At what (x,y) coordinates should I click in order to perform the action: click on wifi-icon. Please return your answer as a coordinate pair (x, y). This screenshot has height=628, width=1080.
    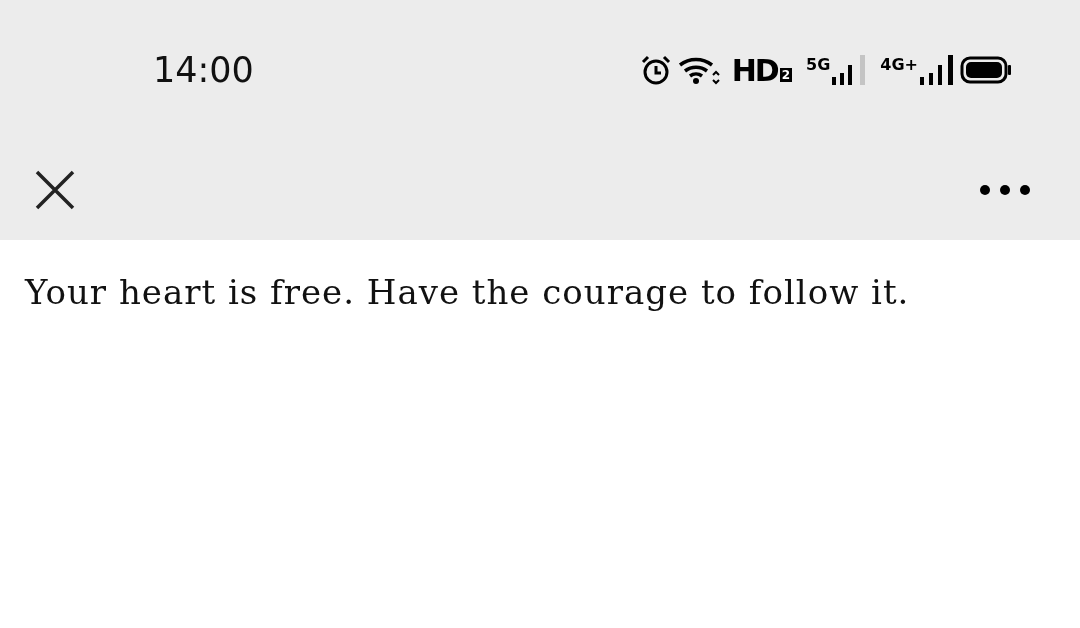
    Looking at the image, I should click on (698, 70).